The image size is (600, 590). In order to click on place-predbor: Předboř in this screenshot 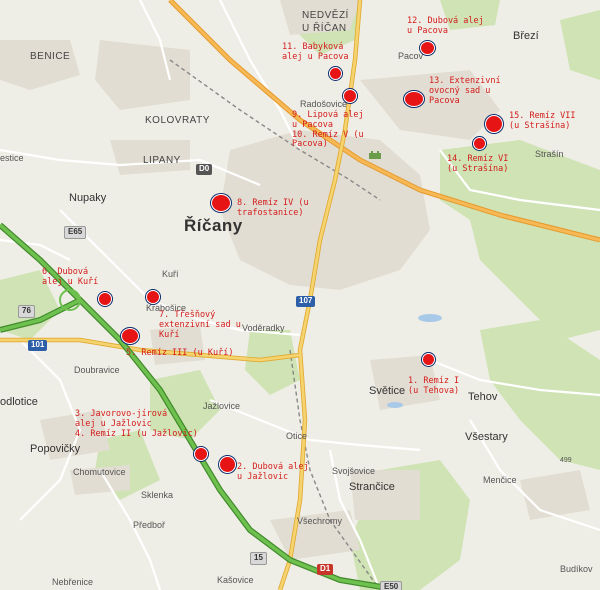, I will do `click(149, 525)`.